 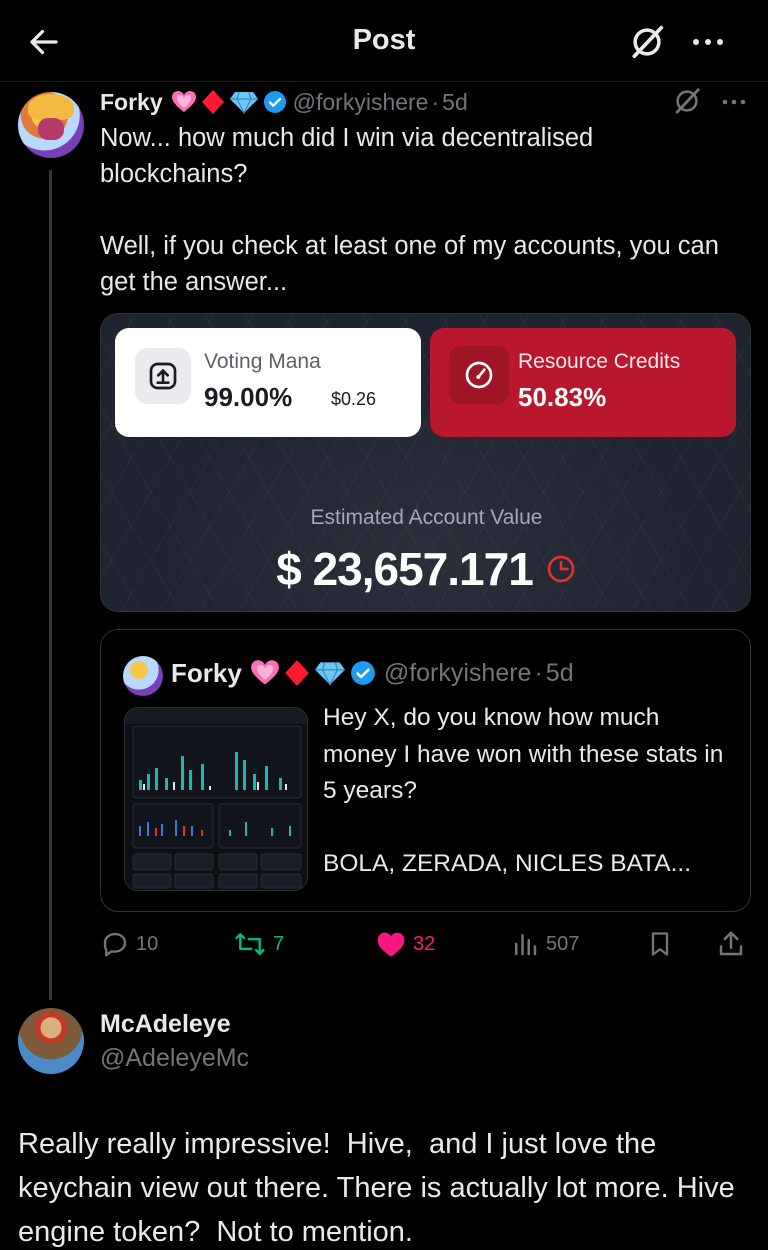 What do you see at coordinates (250, 944) in the screenshot?
I see `repost-icon` at bounding box center [250, 944].